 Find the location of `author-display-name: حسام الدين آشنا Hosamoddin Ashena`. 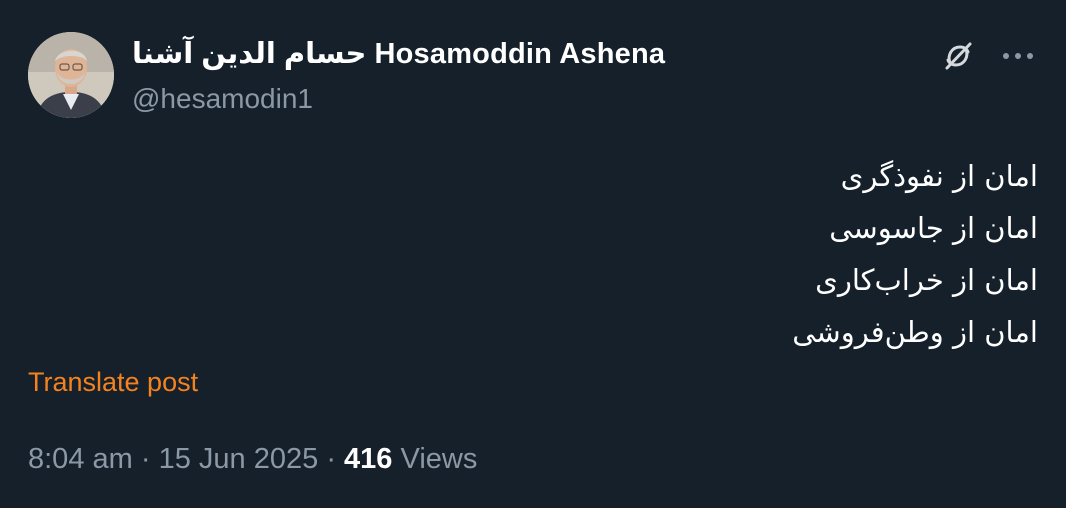

author-display-name: حسام الدين آشنا Hosamoddin Ashena is located at coordinates (398, 54).